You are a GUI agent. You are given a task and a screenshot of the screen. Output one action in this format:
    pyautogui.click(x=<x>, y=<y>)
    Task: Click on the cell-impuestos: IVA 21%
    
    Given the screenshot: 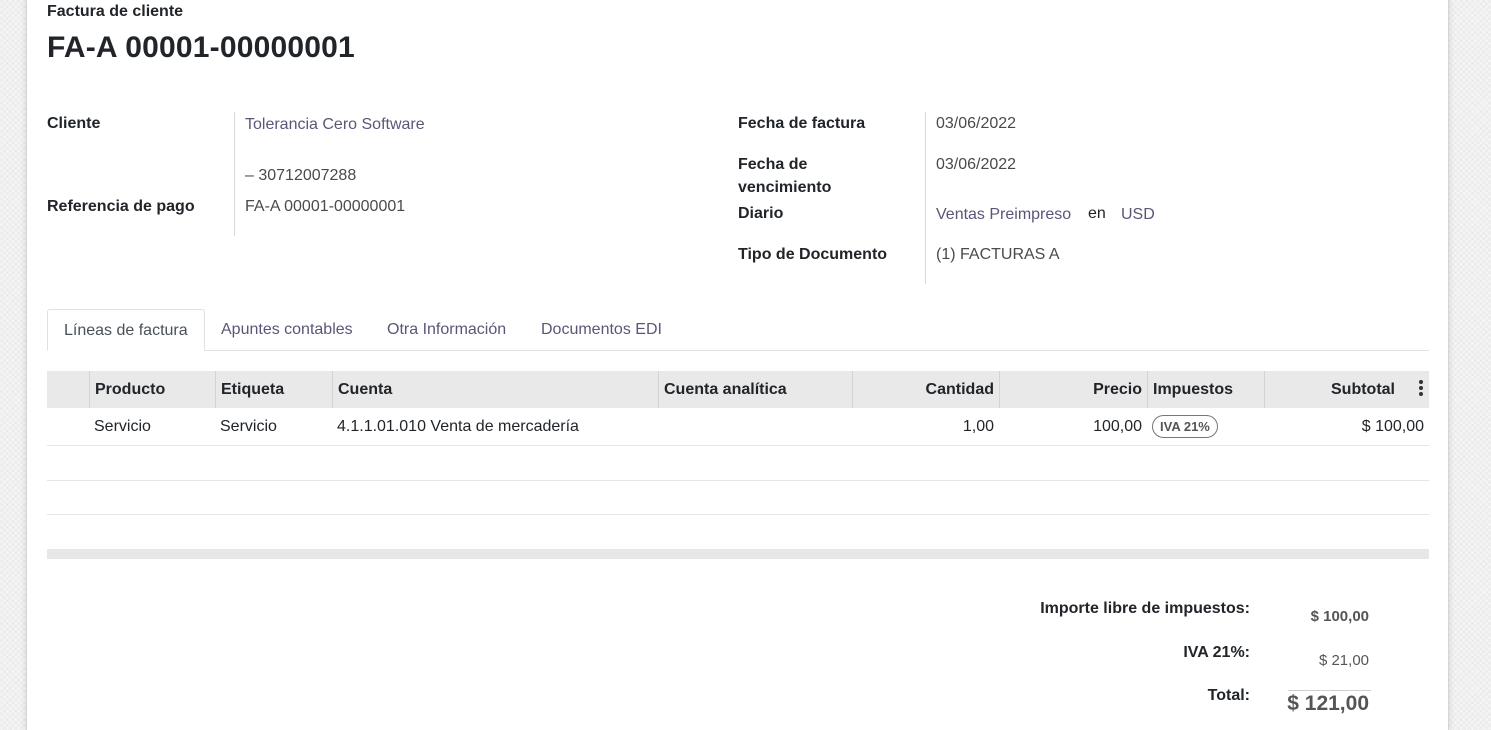 What is the action you would take?
    pyautogui.click(x=1205, y=426)
    